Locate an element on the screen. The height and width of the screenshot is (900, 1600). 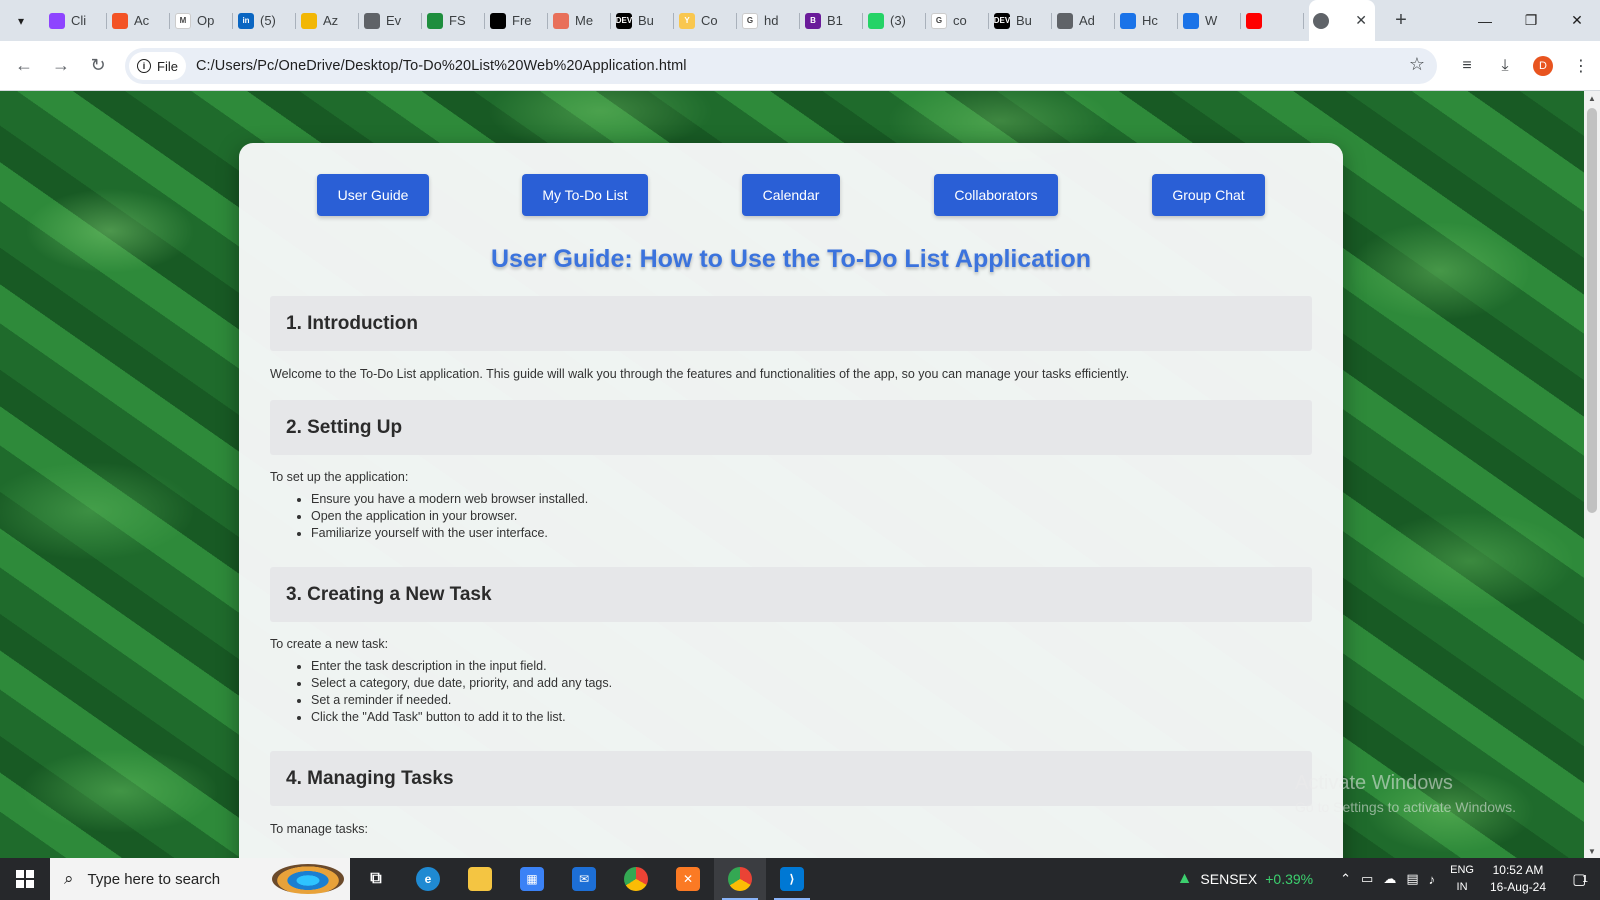
browser-tab: in (5) is located at coordinates (265, 20).